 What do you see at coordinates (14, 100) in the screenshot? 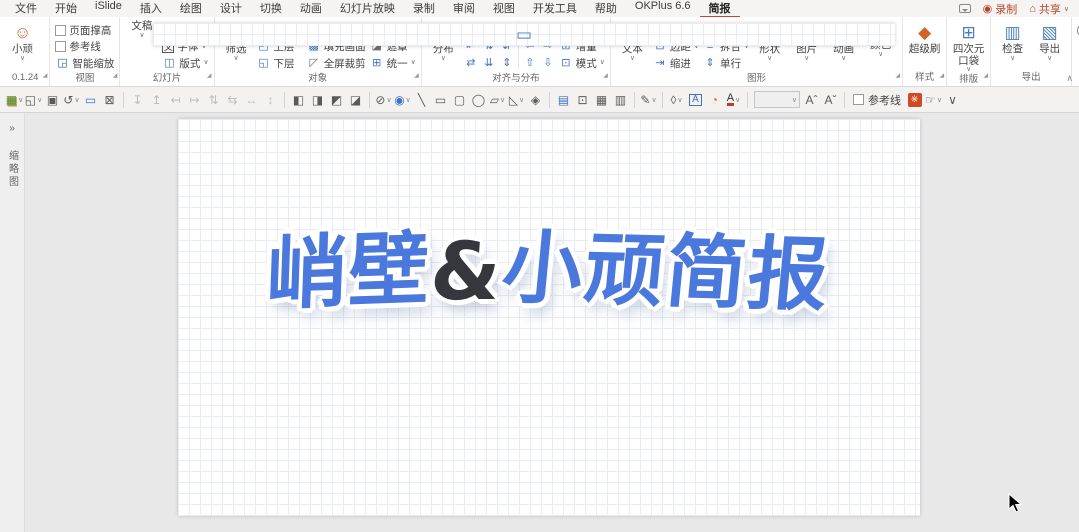
I see `quick-color-icon: ▦ ∨` at bounding box center [14, 100].